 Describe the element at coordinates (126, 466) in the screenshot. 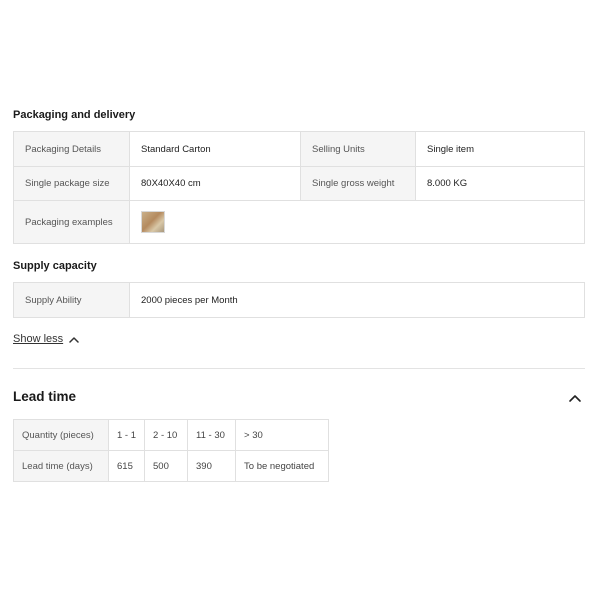

I see `lead-time-cell: 615` at that location.